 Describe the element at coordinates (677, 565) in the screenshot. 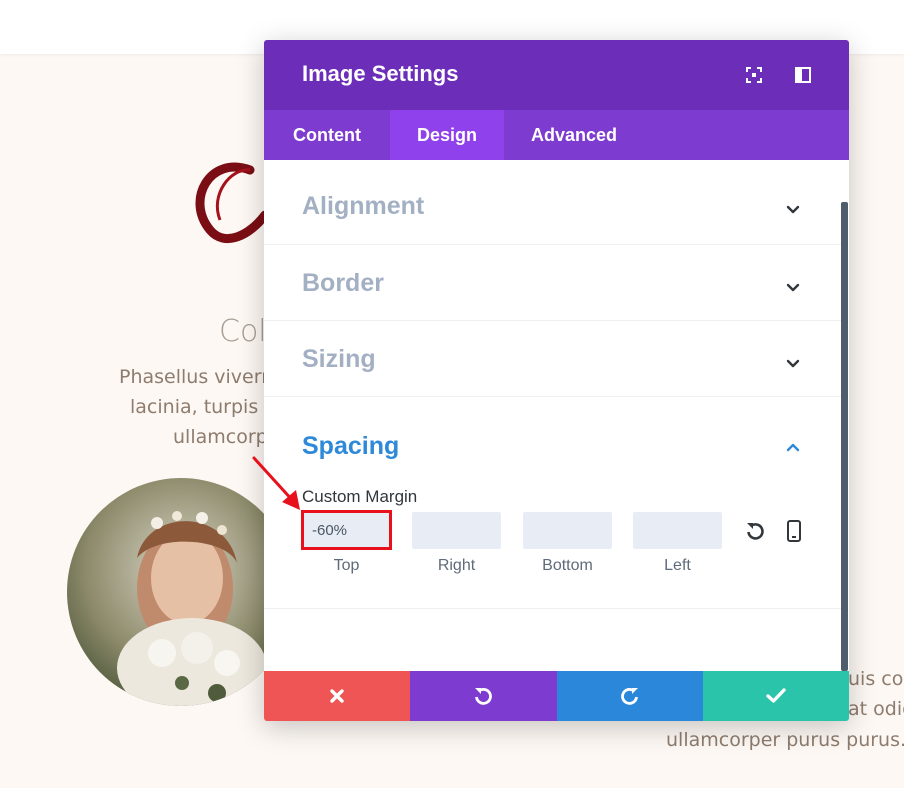

I see `margin-left-label: Left` at that location.